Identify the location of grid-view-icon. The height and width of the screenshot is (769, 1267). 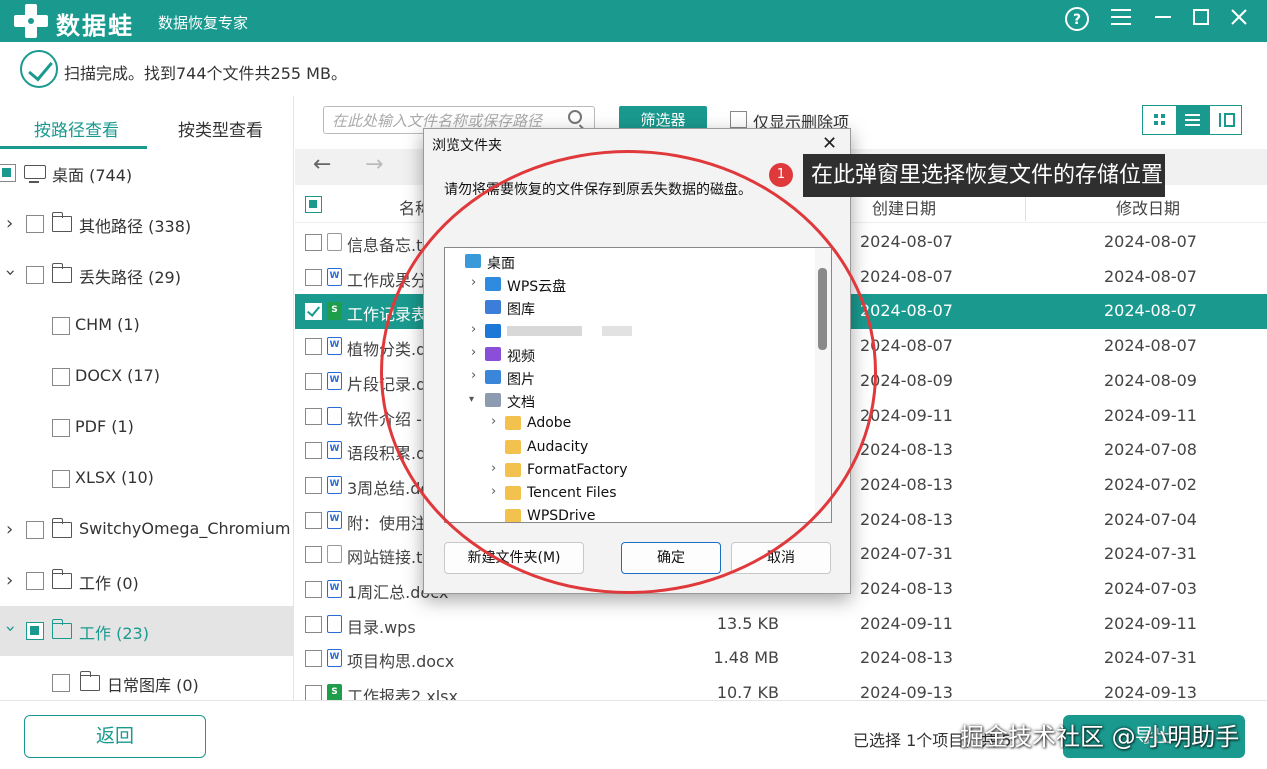
(1159, 120).